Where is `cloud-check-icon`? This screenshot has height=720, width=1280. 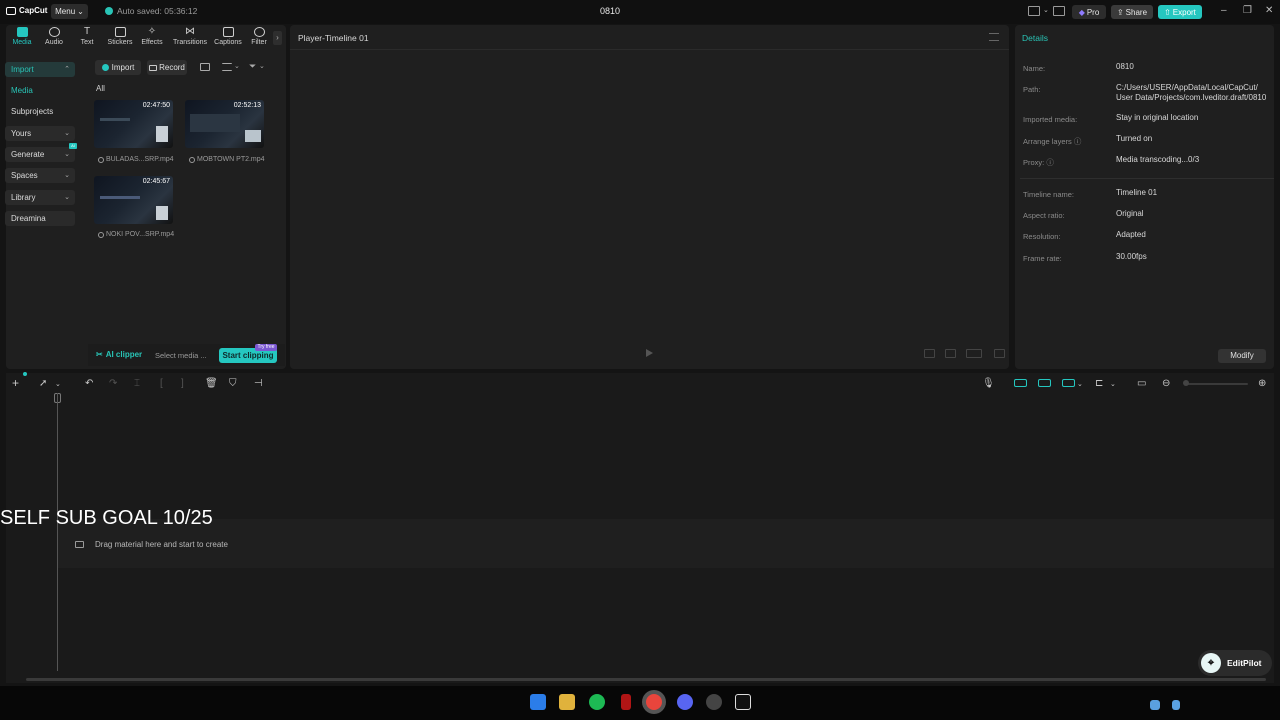 cloud-check-icon is located at coordinates (109, 11).